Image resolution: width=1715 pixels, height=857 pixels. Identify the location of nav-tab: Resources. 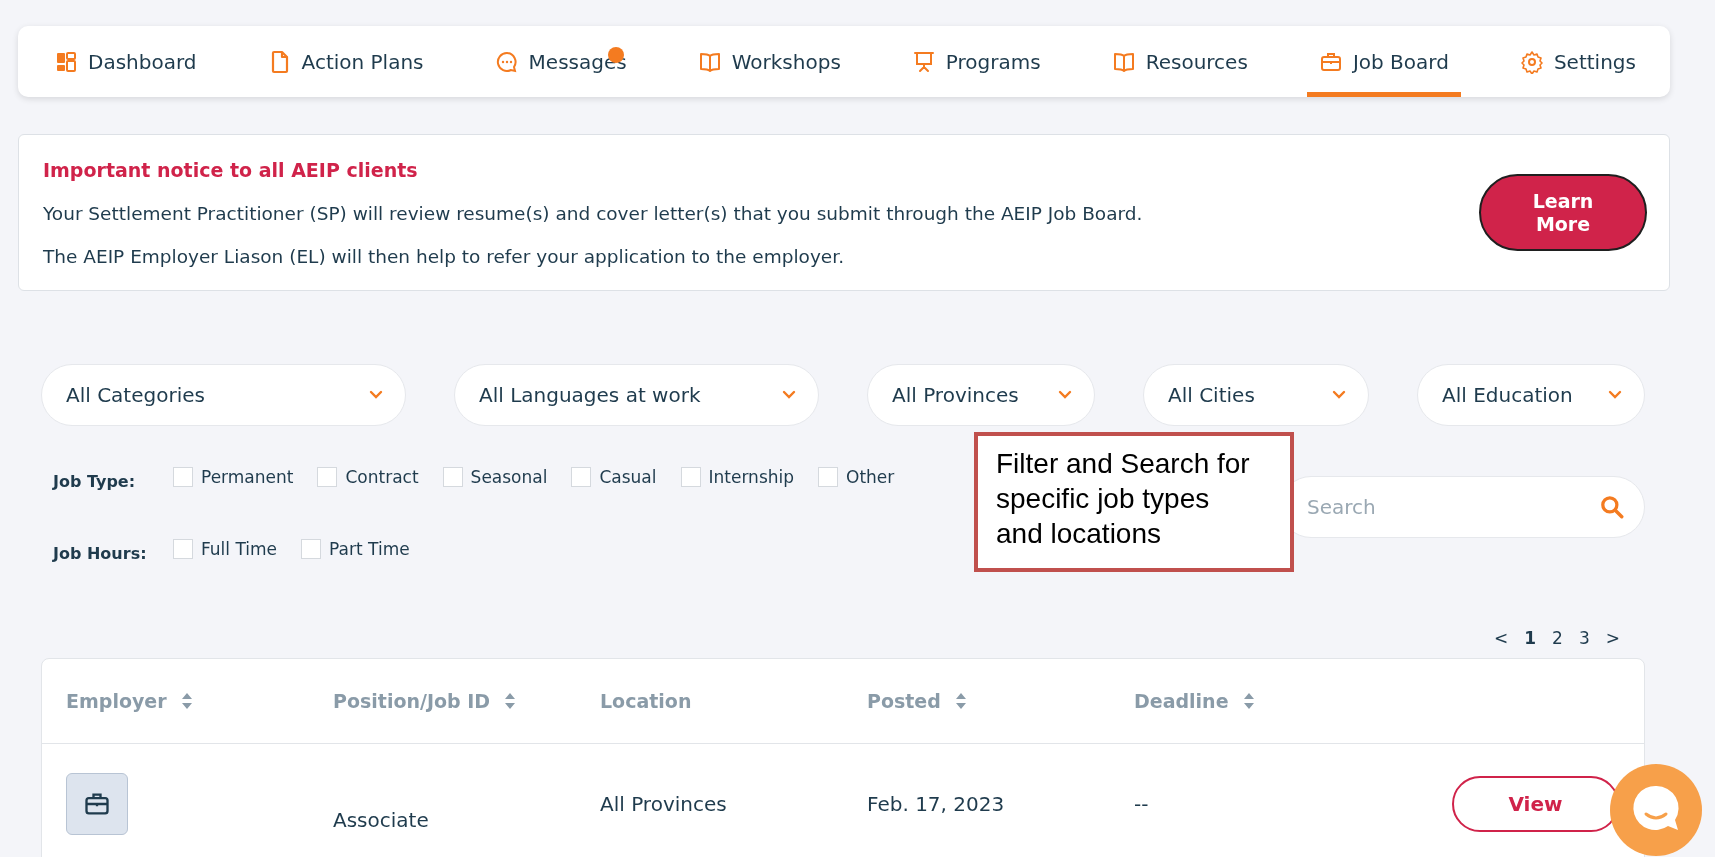
(1179, 61).